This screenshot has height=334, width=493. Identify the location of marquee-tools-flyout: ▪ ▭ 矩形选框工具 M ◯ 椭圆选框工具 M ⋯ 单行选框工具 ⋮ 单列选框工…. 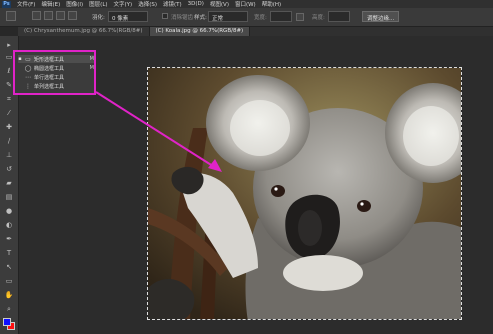
(54, 72).